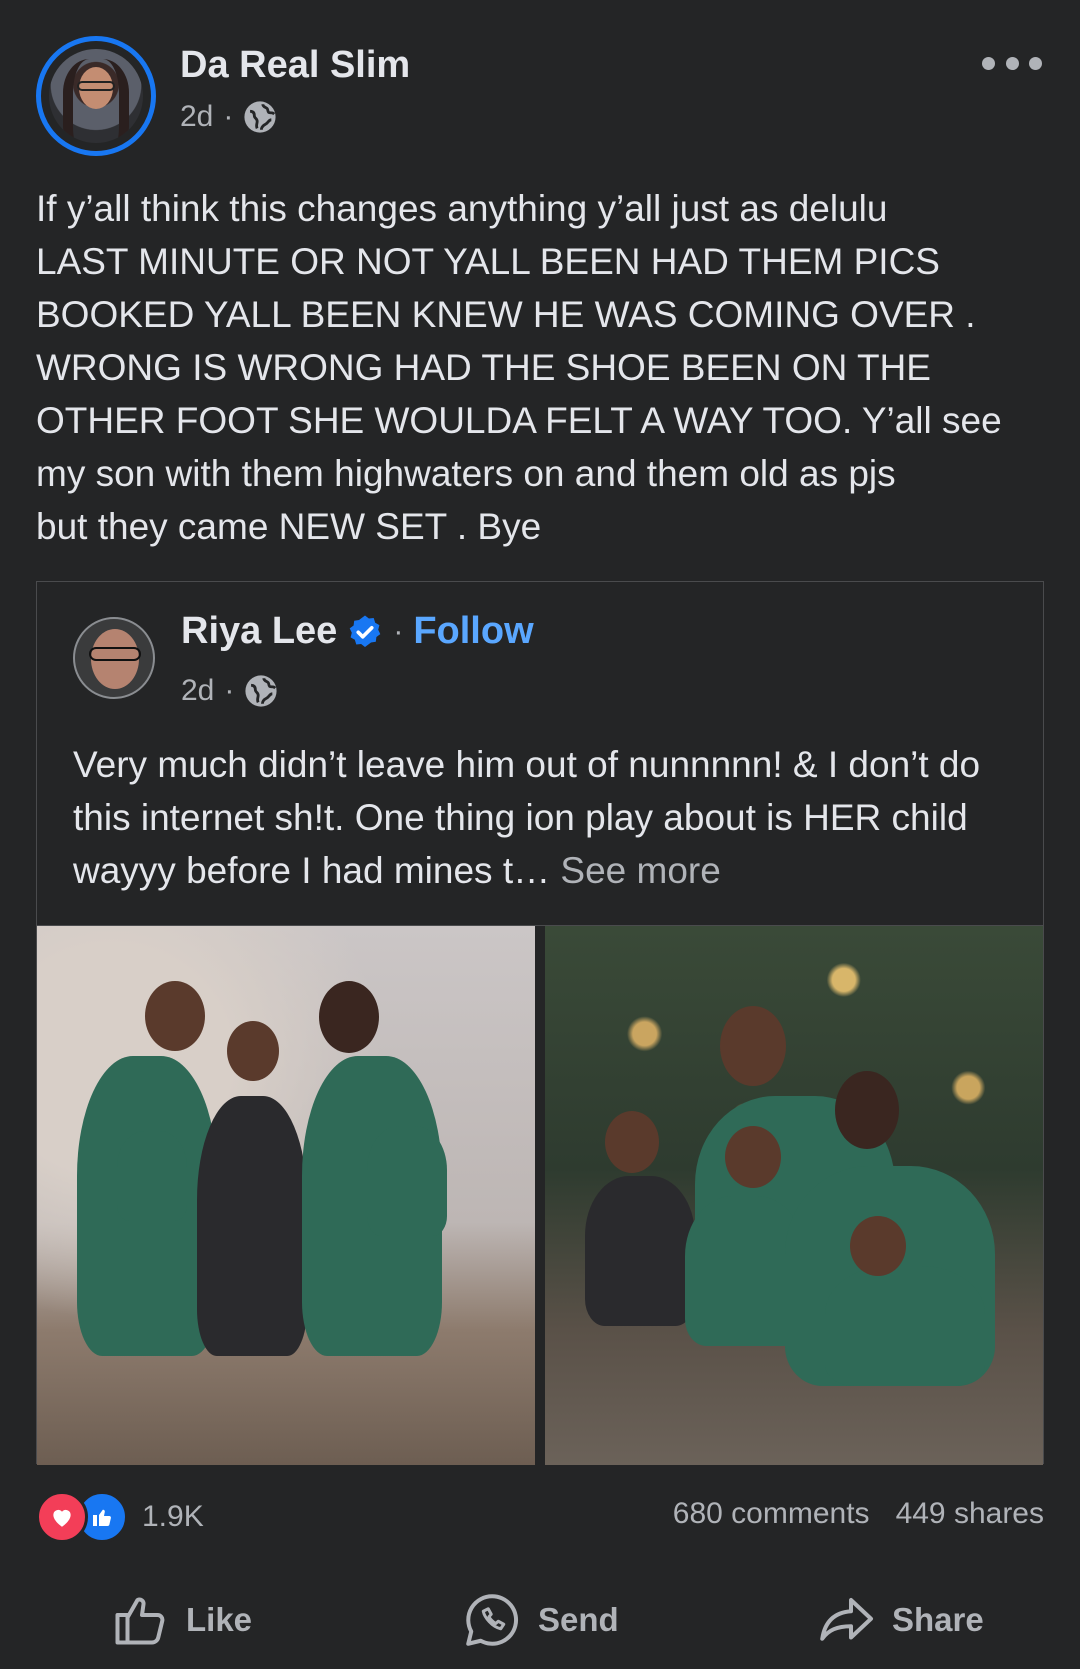  What do you see at coordinates (492, 1620) in the screenshot?
I see `send-icon` at bounding box center [492, 1620].